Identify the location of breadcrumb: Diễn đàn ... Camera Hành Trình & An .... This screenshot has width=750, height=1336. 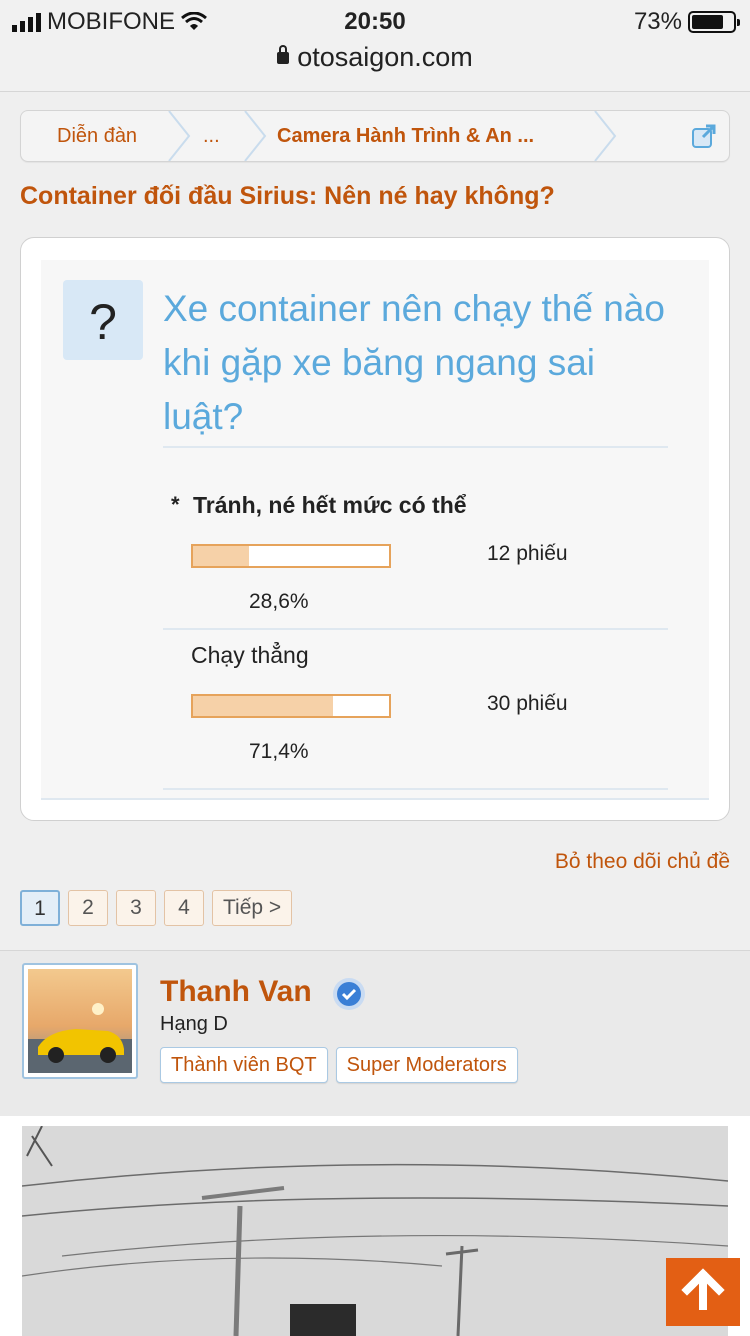
(375, 136).